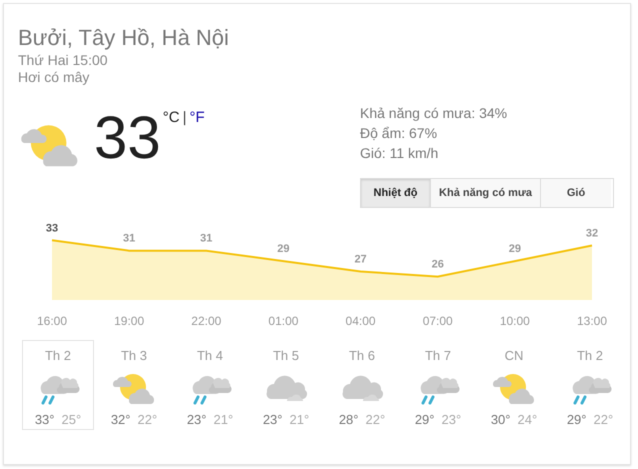  What do you see at coordinates (515, 321) in the screenshot?
I see `axis-label: 10:00` at bounding box center [515, 321].